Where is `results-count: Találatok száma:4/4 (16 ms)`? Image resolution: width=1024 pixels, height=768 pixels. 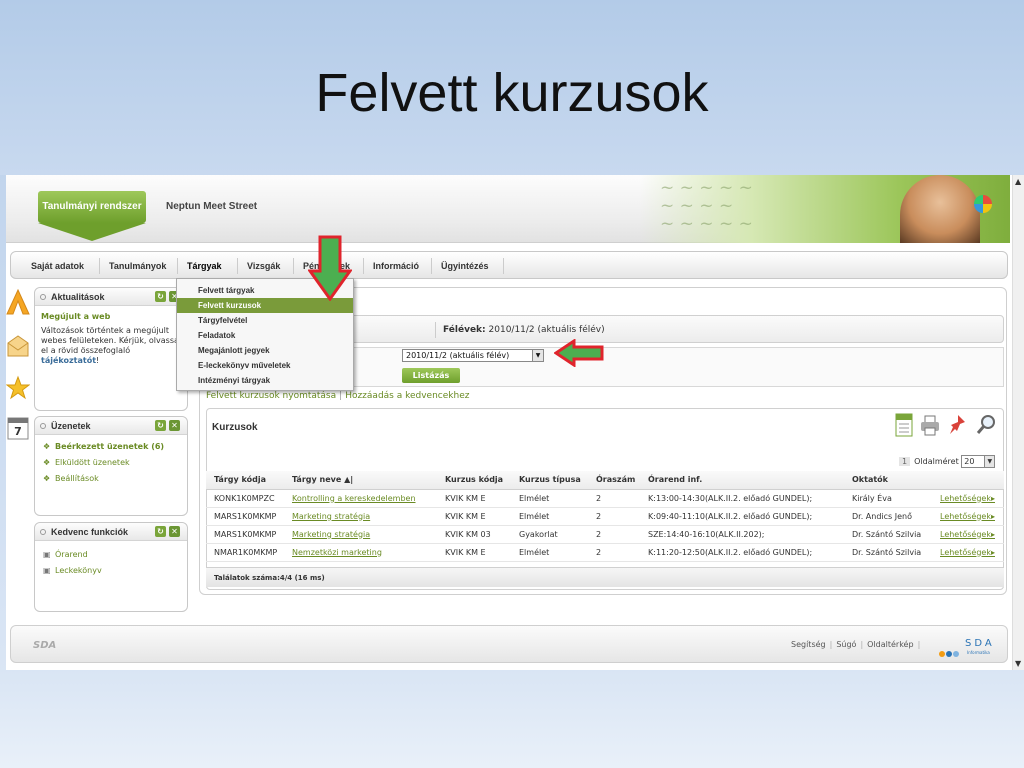
results-count: Találatok száma:4/4 (16 ms) is located at coordinates (605, 577).